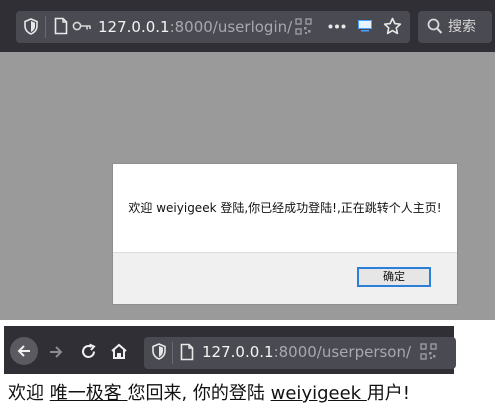 The image size is (495, 415). What do you see at coordinates (392, 26) in the screenshot?
I see `star-icon` at bounding box center [392, 26].